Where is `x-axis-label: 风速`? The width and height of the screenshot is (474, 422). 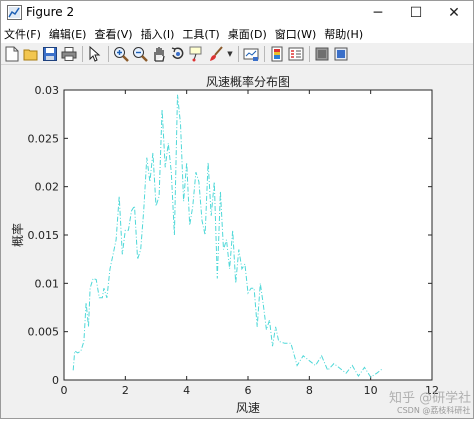 x-axis-label: 风速 is located at coordinates (248, 408).